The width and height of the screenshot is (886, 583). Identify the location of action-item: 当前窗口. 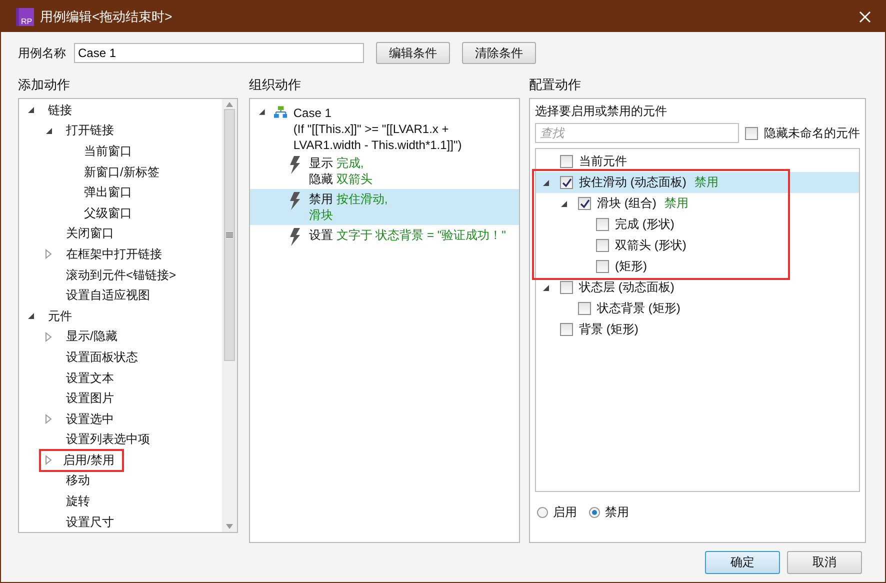
(108, 151).